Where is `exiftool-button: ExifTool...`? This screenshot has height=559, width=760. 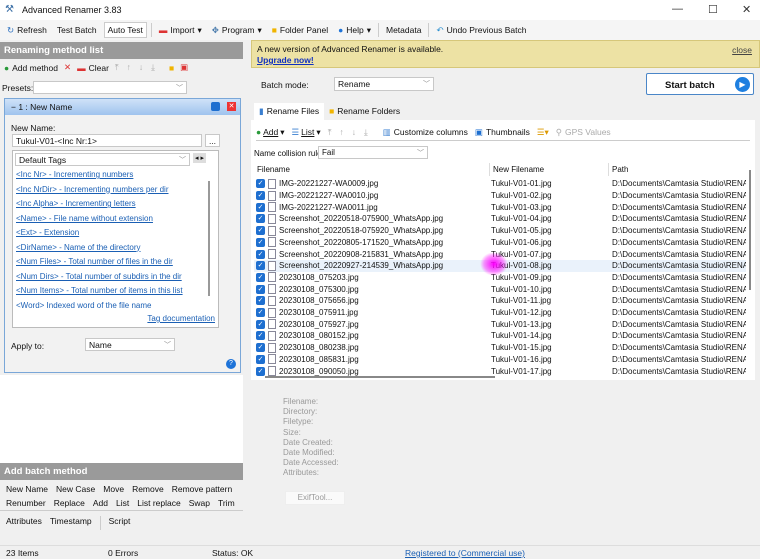 exiftool-button: ExifTool... is located at coordinates (315, 498).